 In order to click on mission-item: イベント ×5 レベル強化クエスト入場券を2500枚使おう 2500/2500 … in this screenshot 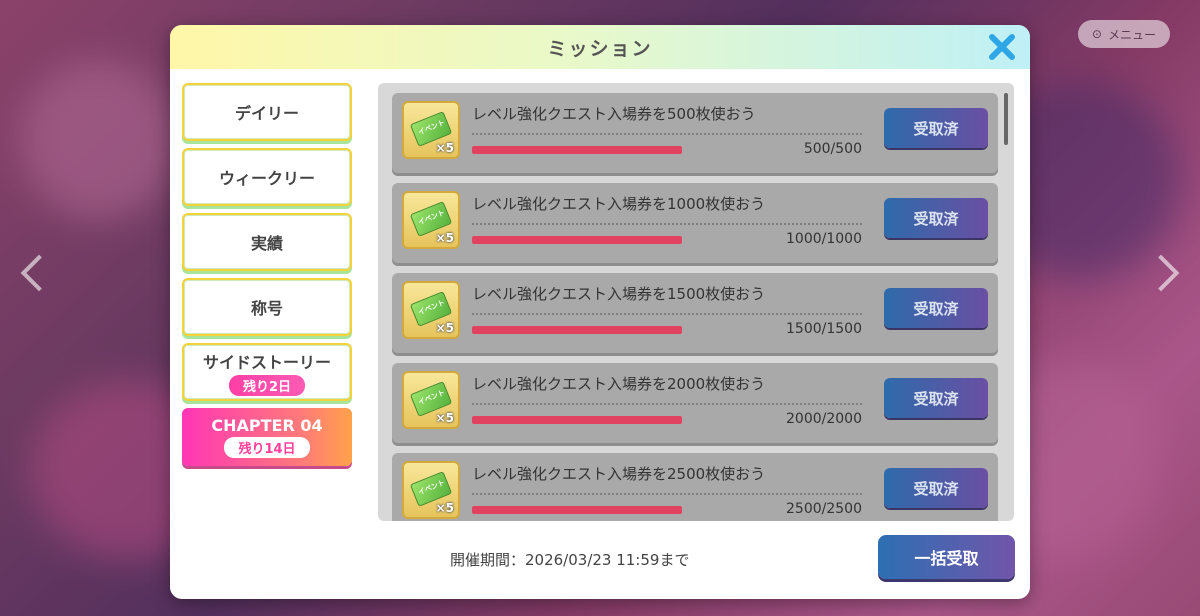, I will do `click(695, 487)`.